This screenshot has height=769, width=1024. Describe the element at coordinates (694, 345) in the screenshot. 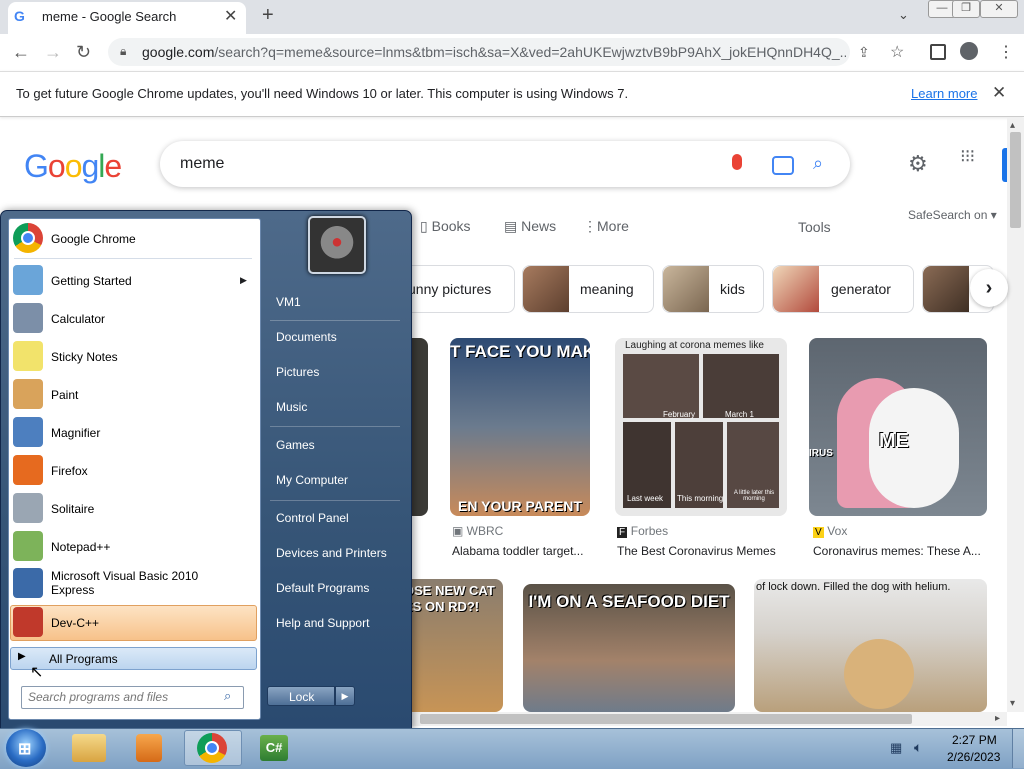

I see `thumb-overlay-text: Laughing at corona memes like` at that location.